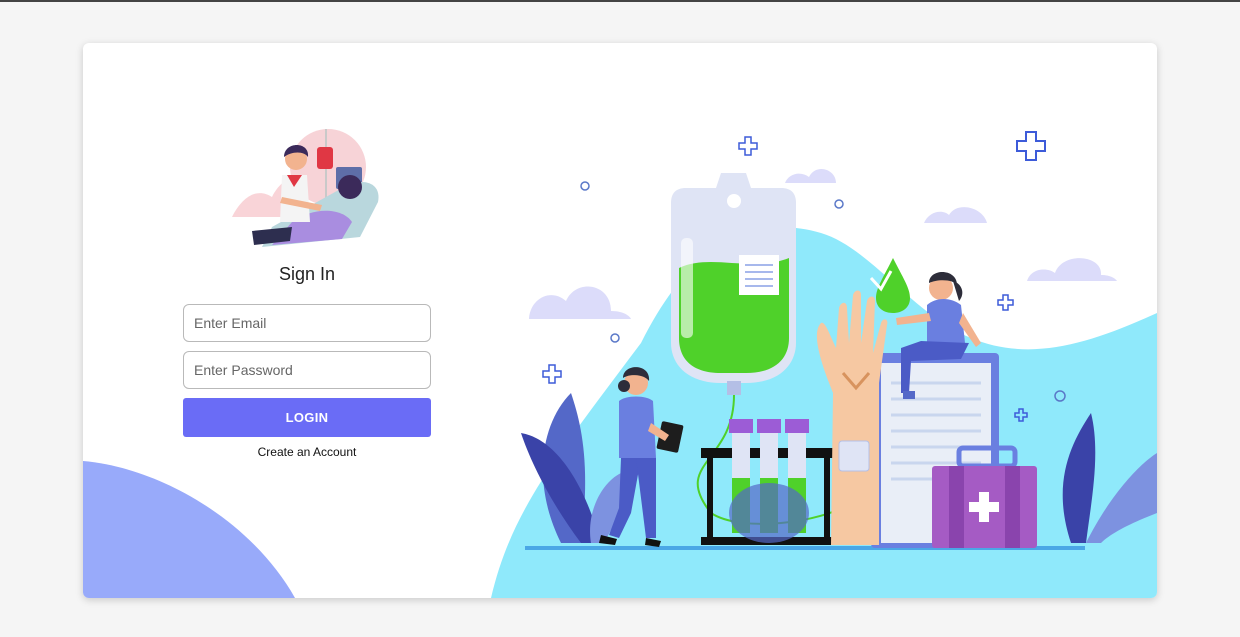 The width and height of the screenshot is (1240, 637). Describe the element at coordinates (307, 274) in the screenshot. I see `page-title: Sign In` at that location.